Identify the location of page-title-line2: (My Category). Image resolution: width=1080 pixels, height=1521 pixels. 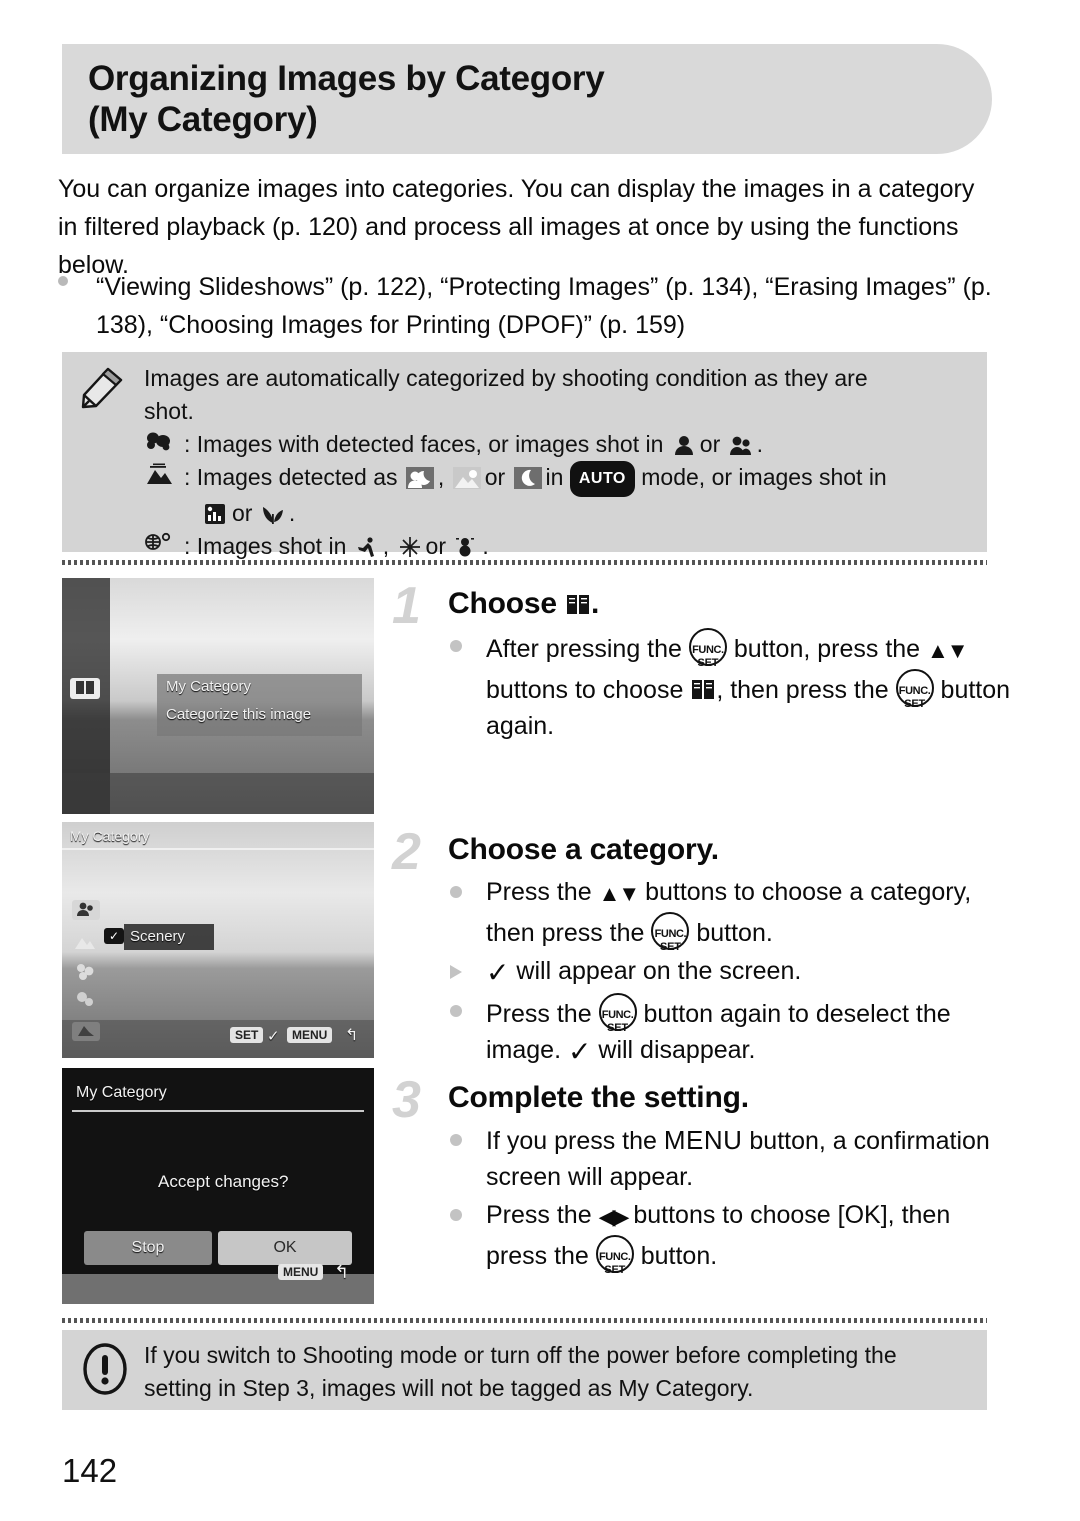
(203, 119).